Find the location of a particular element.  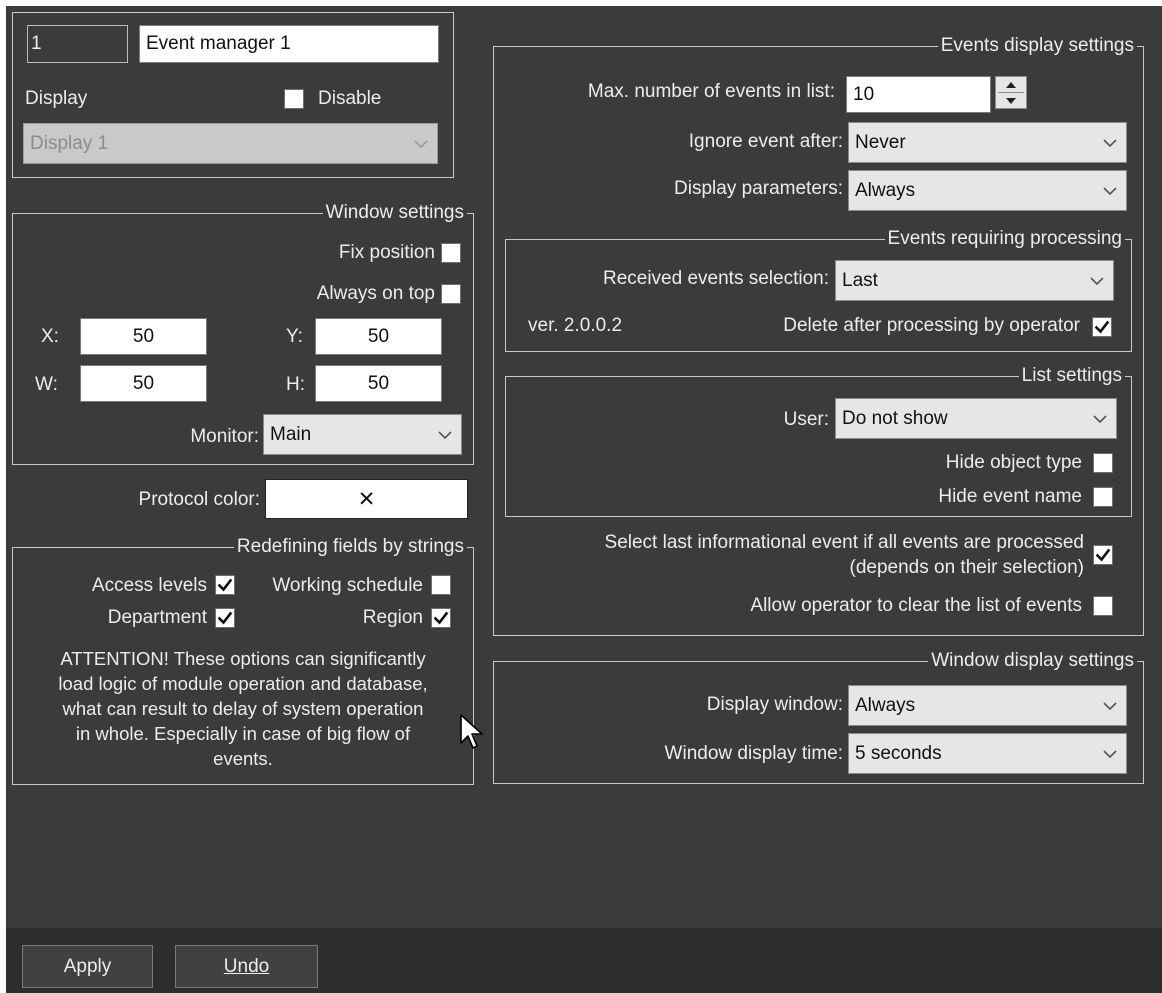

hide-event-name-label: Hide event name is located at coordinates (1010, 496).